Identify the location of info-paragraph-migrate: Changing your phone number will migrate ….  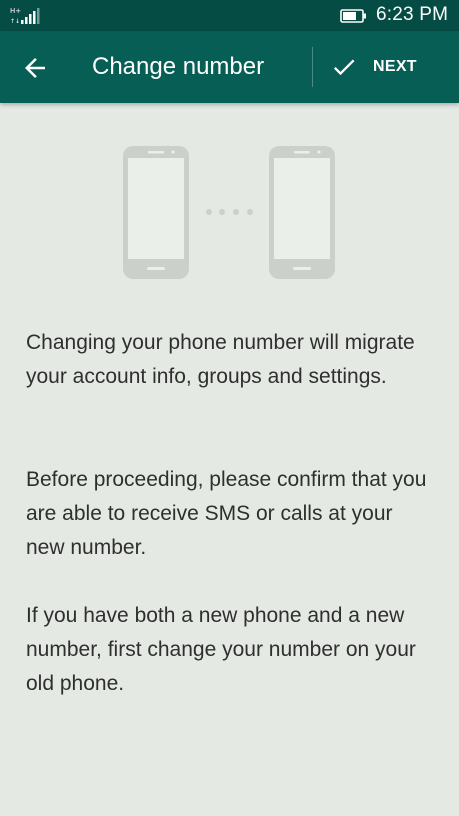
(220, 359).